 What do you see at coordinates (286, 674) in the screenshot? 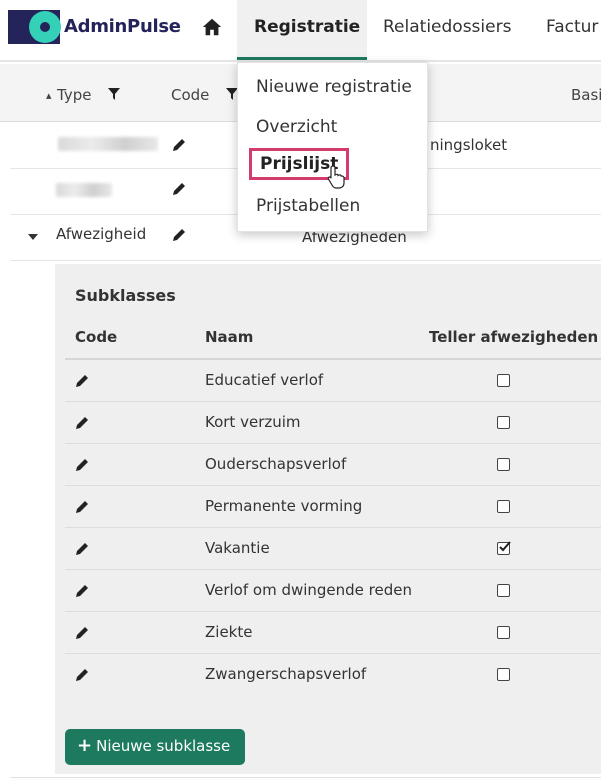
I see `subklasse-name: Zwangerschapsverlof` at bounding box center [286, 674].